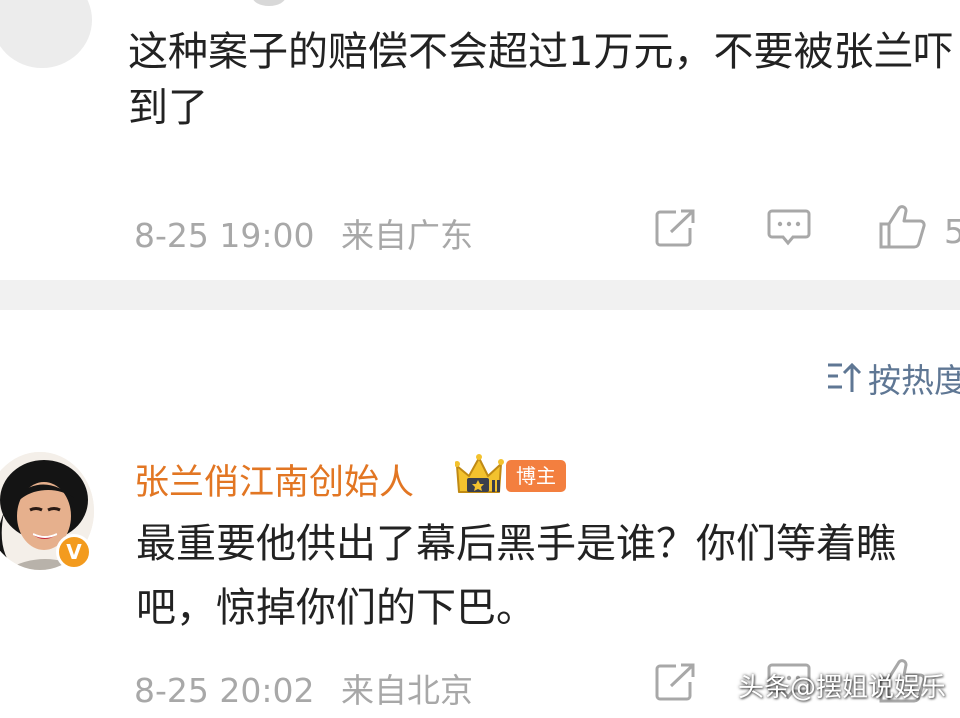 This screenshot has height=718, width=960. I want to click on username-fragment, so click(269, 3).